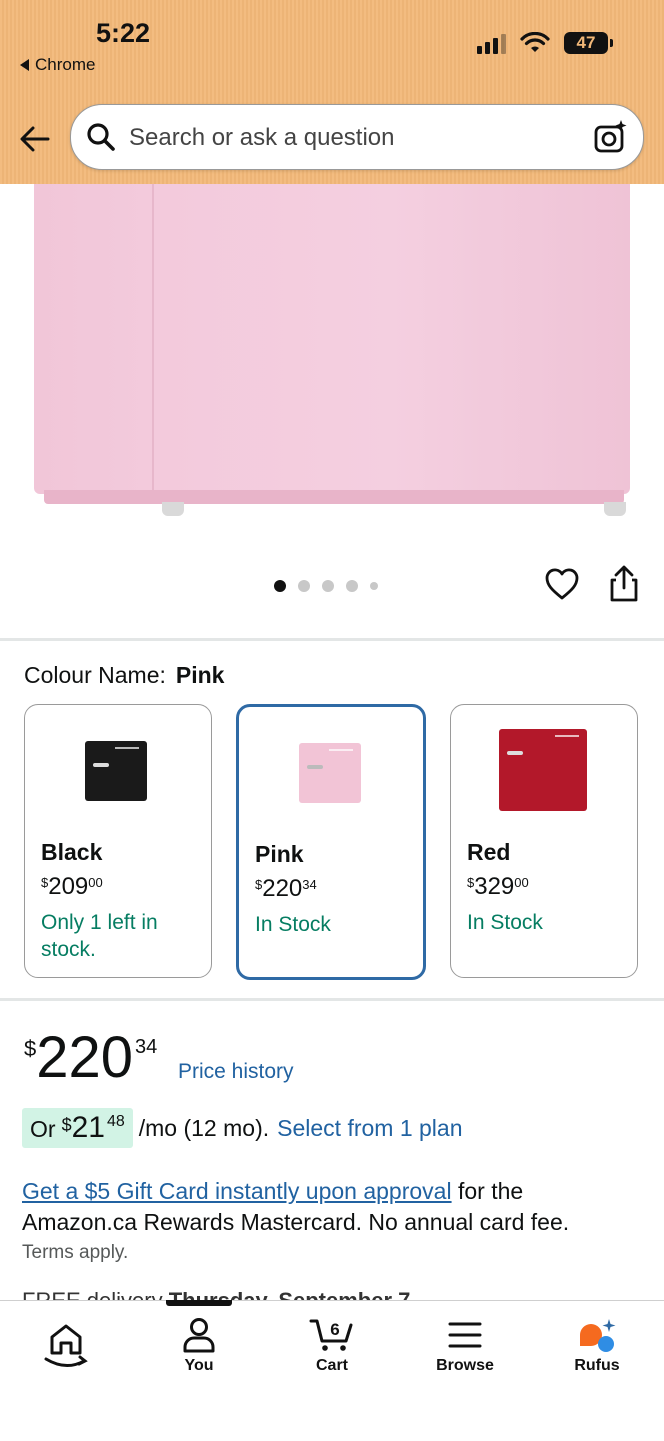 The height and width of the screenshot is (1441, 664). I want to click on nav-you: You, so click(199, 1346).